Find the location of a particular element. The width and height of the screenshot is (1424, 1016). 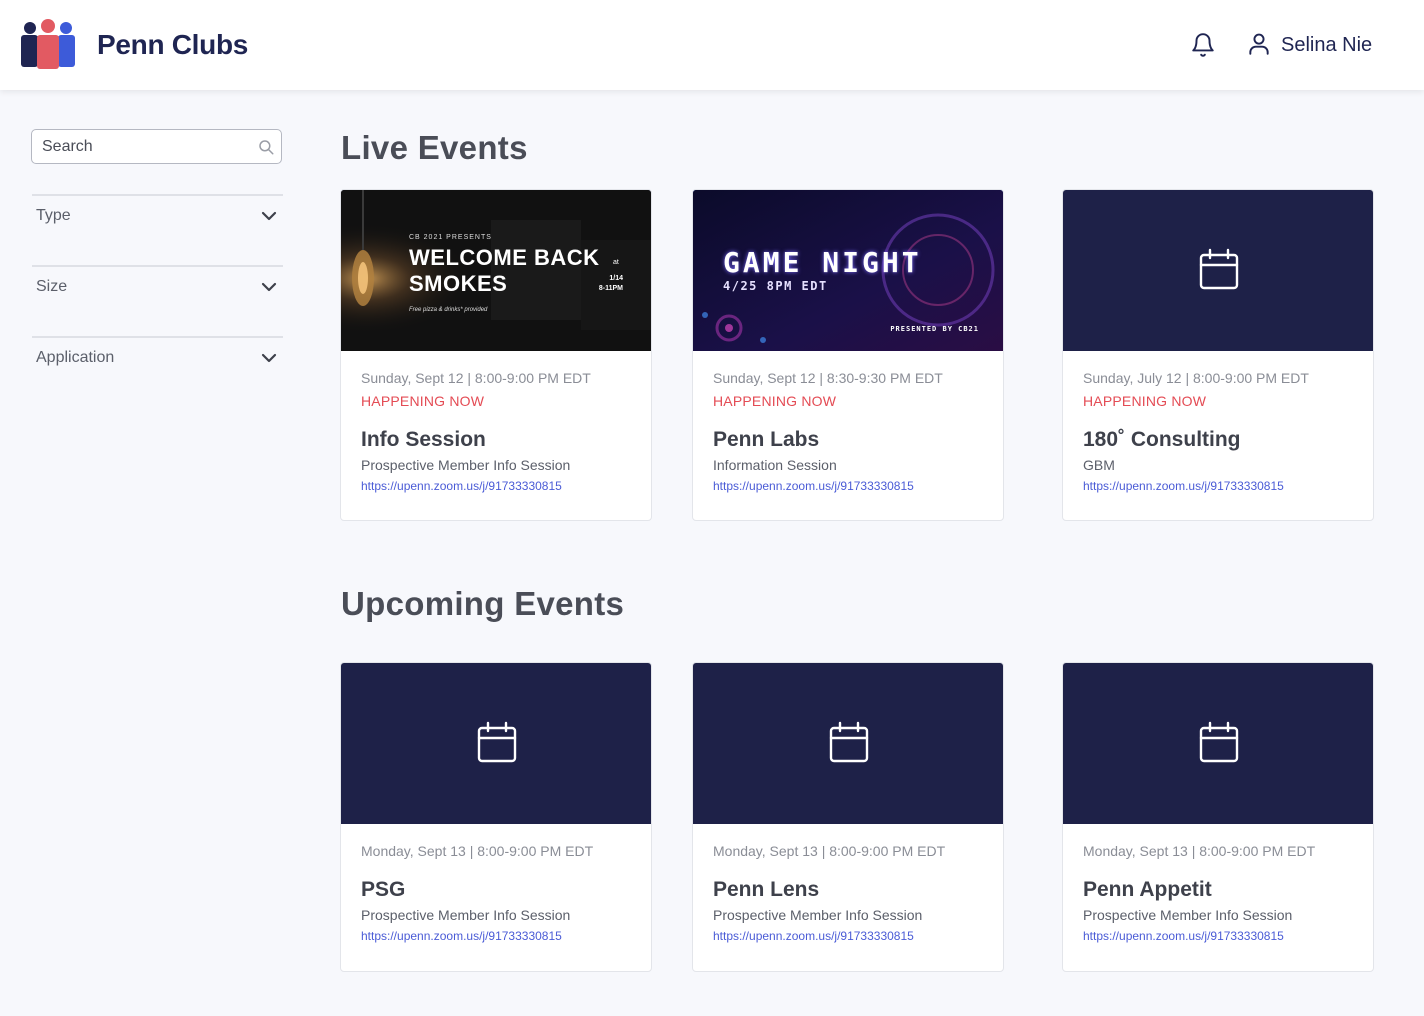

event-description: GBM is located at coordinates (1099, 465).